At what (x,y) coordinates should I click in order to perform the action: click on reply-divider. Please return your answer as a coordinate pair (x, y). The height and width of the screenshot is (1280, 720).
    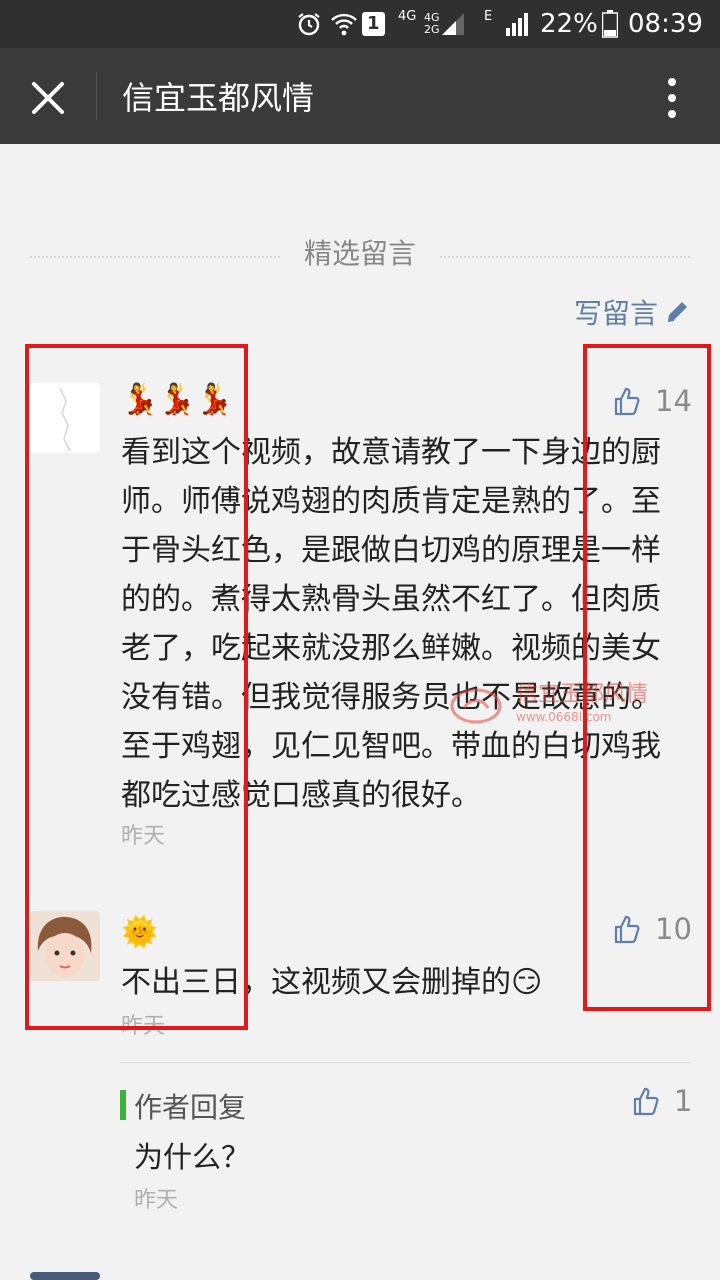
    Looking at the image, I should click on (405, 1062).